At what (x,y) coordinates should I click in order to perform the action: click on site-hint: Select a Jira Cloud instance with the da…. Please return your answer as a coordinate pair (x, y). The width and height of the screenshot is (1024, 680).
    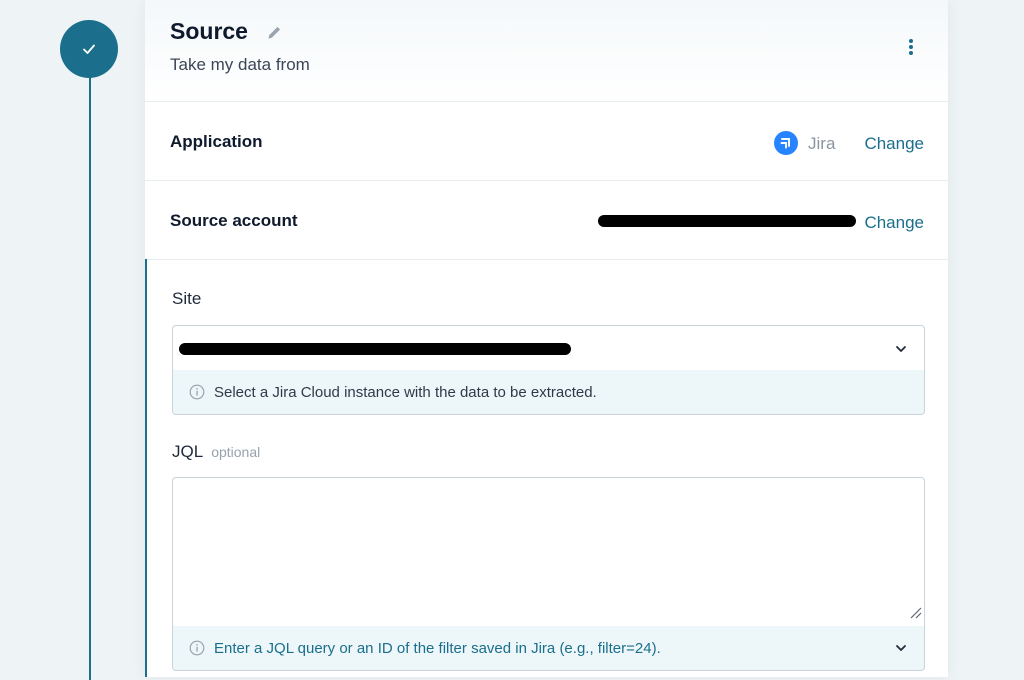
    Looking at the image, I should click on (548, 392).